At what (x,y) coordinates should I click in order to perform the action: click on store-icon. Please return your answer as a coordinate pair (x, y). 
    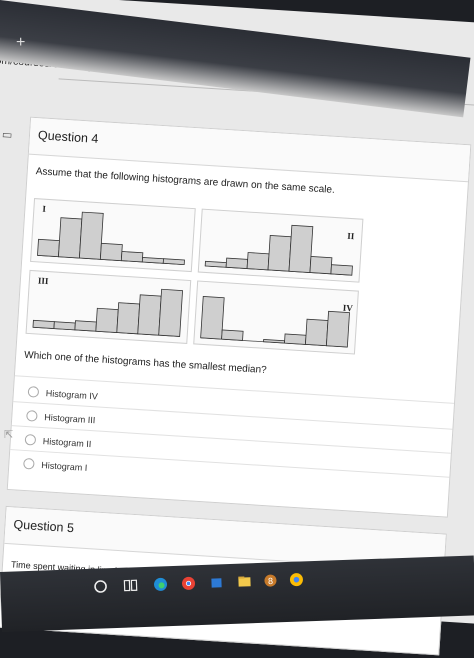
    Looking at the image, I should click on (216, 582).